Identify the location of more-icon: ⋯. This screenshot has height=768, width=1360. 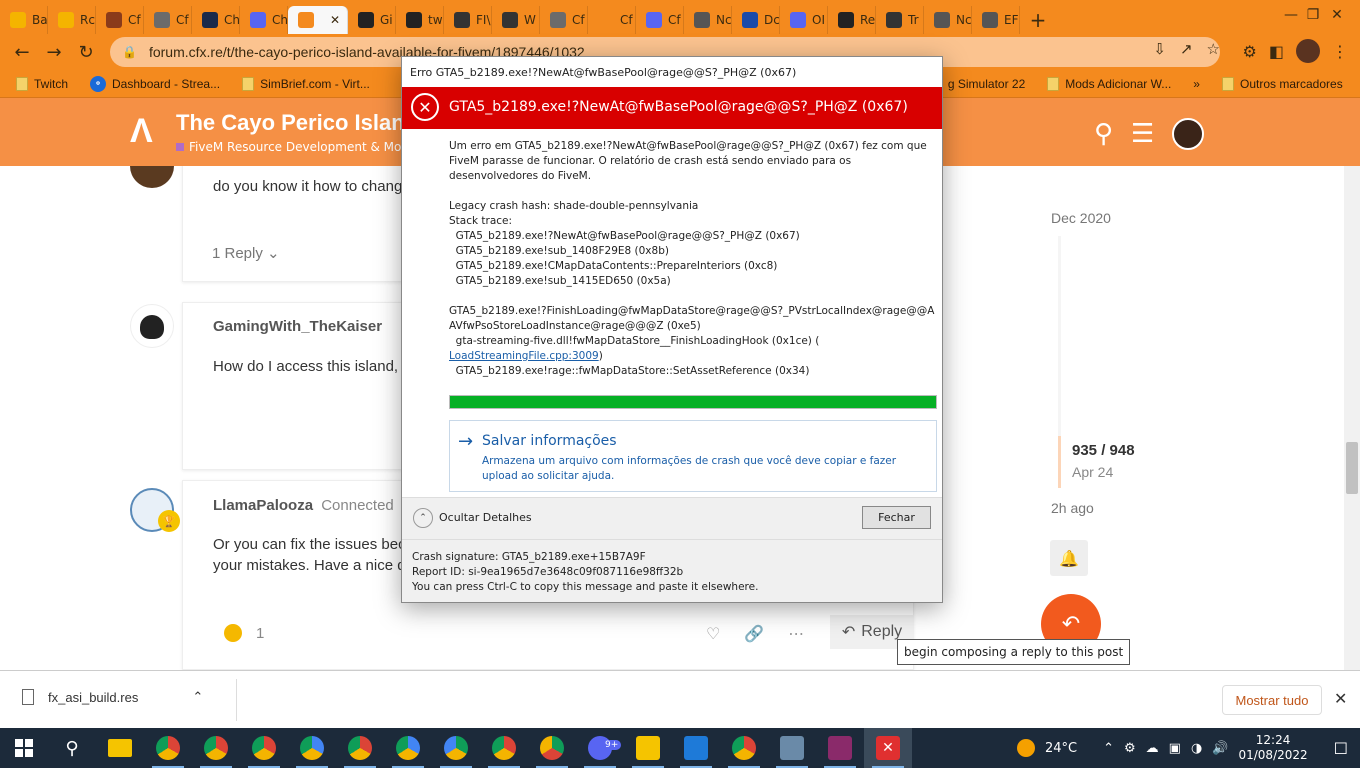
(796, 633).